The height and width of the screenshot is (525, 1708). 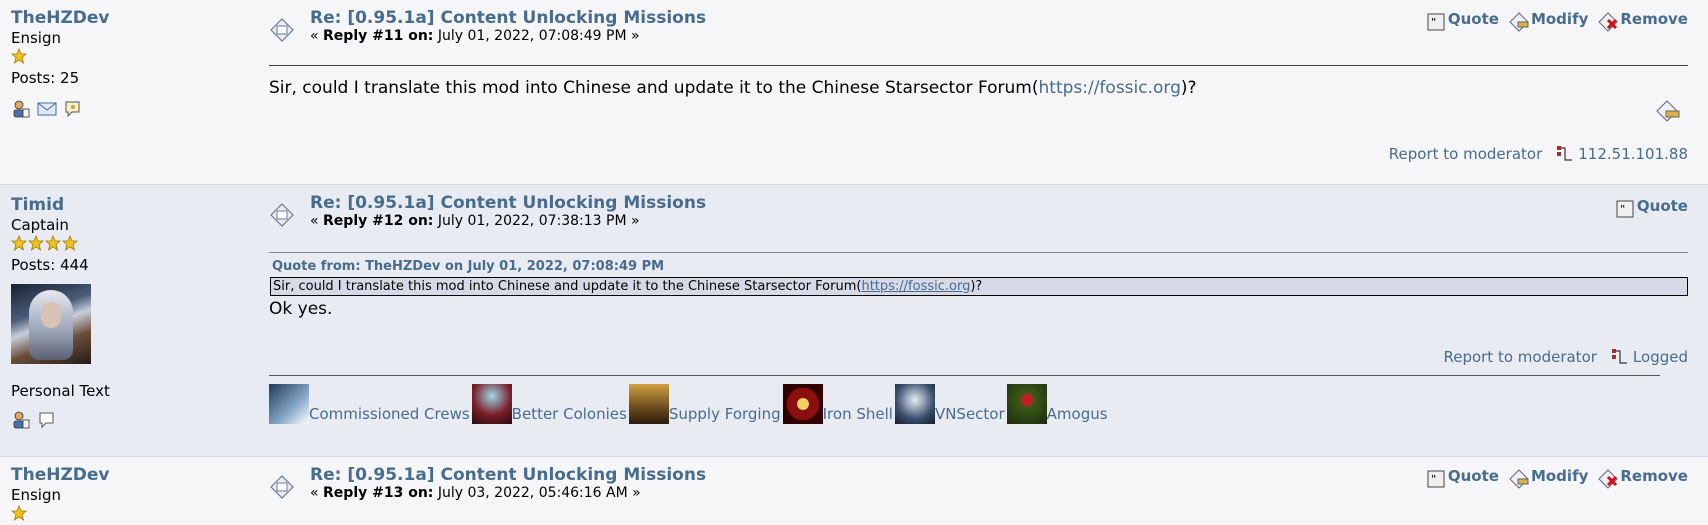 I want to click on post-count: Posts: 25, so click(x=45, y=78).